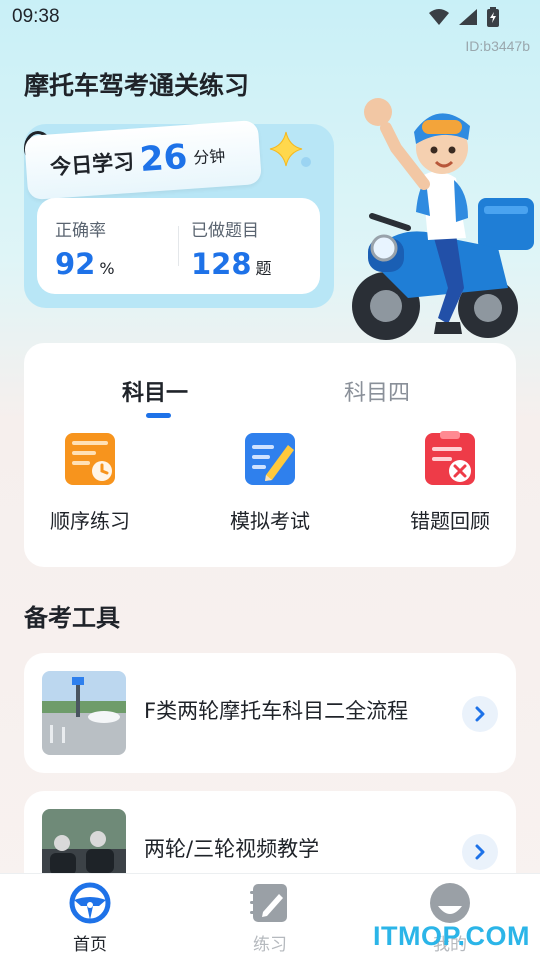 The width and height of the screenshot is (540, 960). Describe the element at coordinates (270, 521) in the screenshot. I see `mock-exam-label: 模拟考试` at that location.